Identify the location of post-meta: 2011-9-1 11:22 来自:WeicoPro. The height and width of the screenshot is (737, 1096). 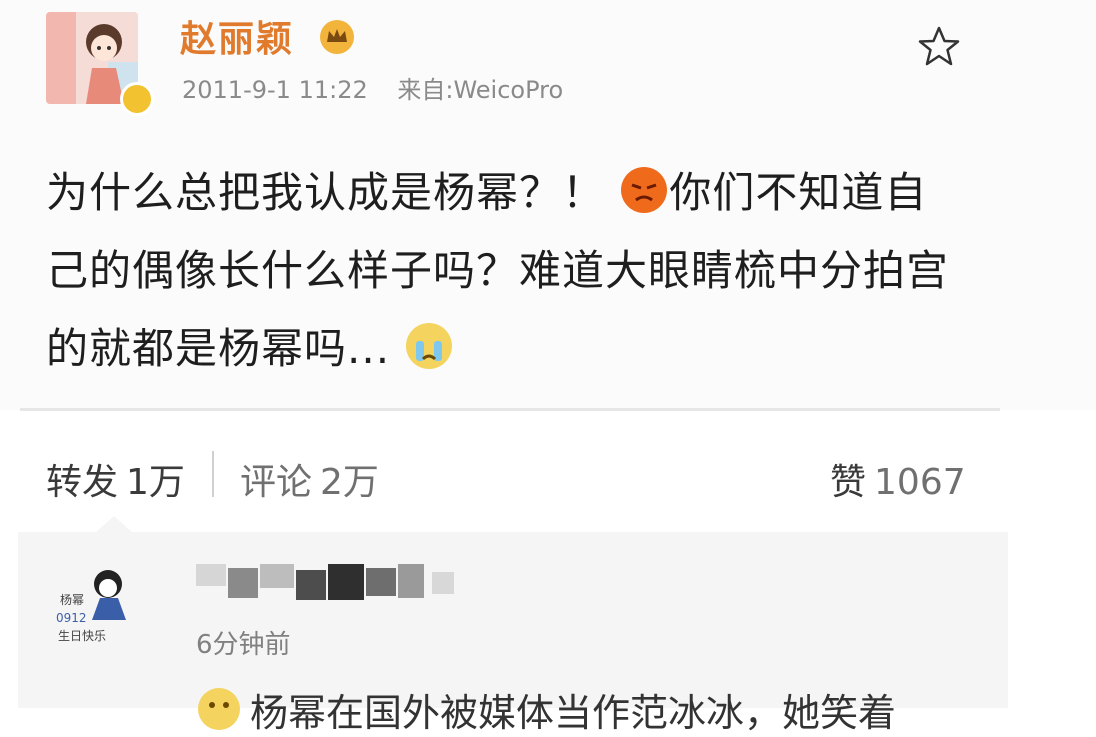
(372, 87).